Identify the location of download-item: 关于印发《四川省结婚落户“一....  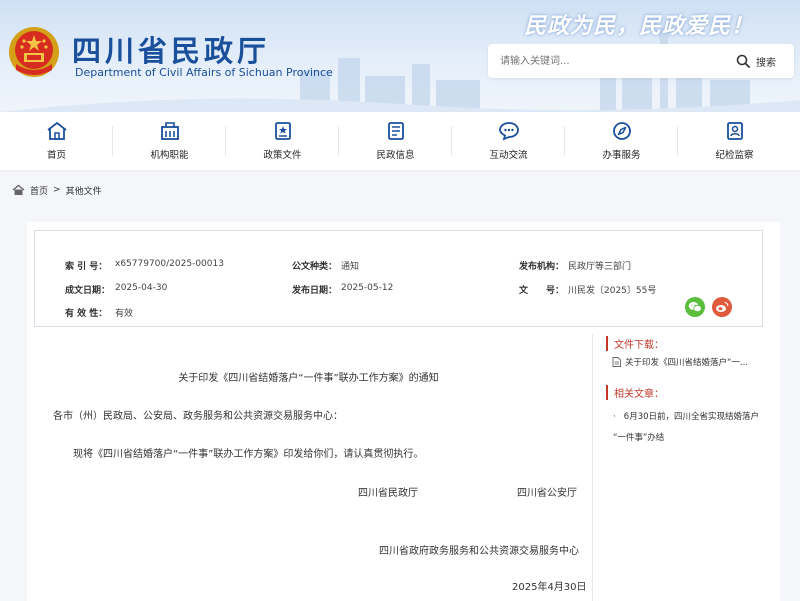
(680, 362).